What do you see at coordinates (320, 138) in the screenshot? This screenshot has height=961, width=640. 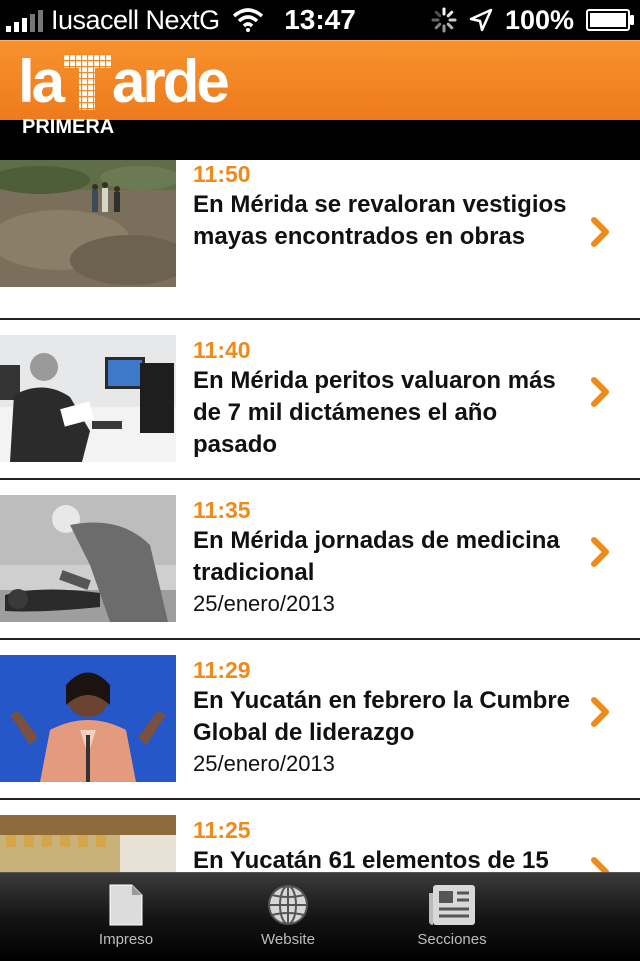 I see `section-bar: PRIMERA` at bounding box center [320, 138].